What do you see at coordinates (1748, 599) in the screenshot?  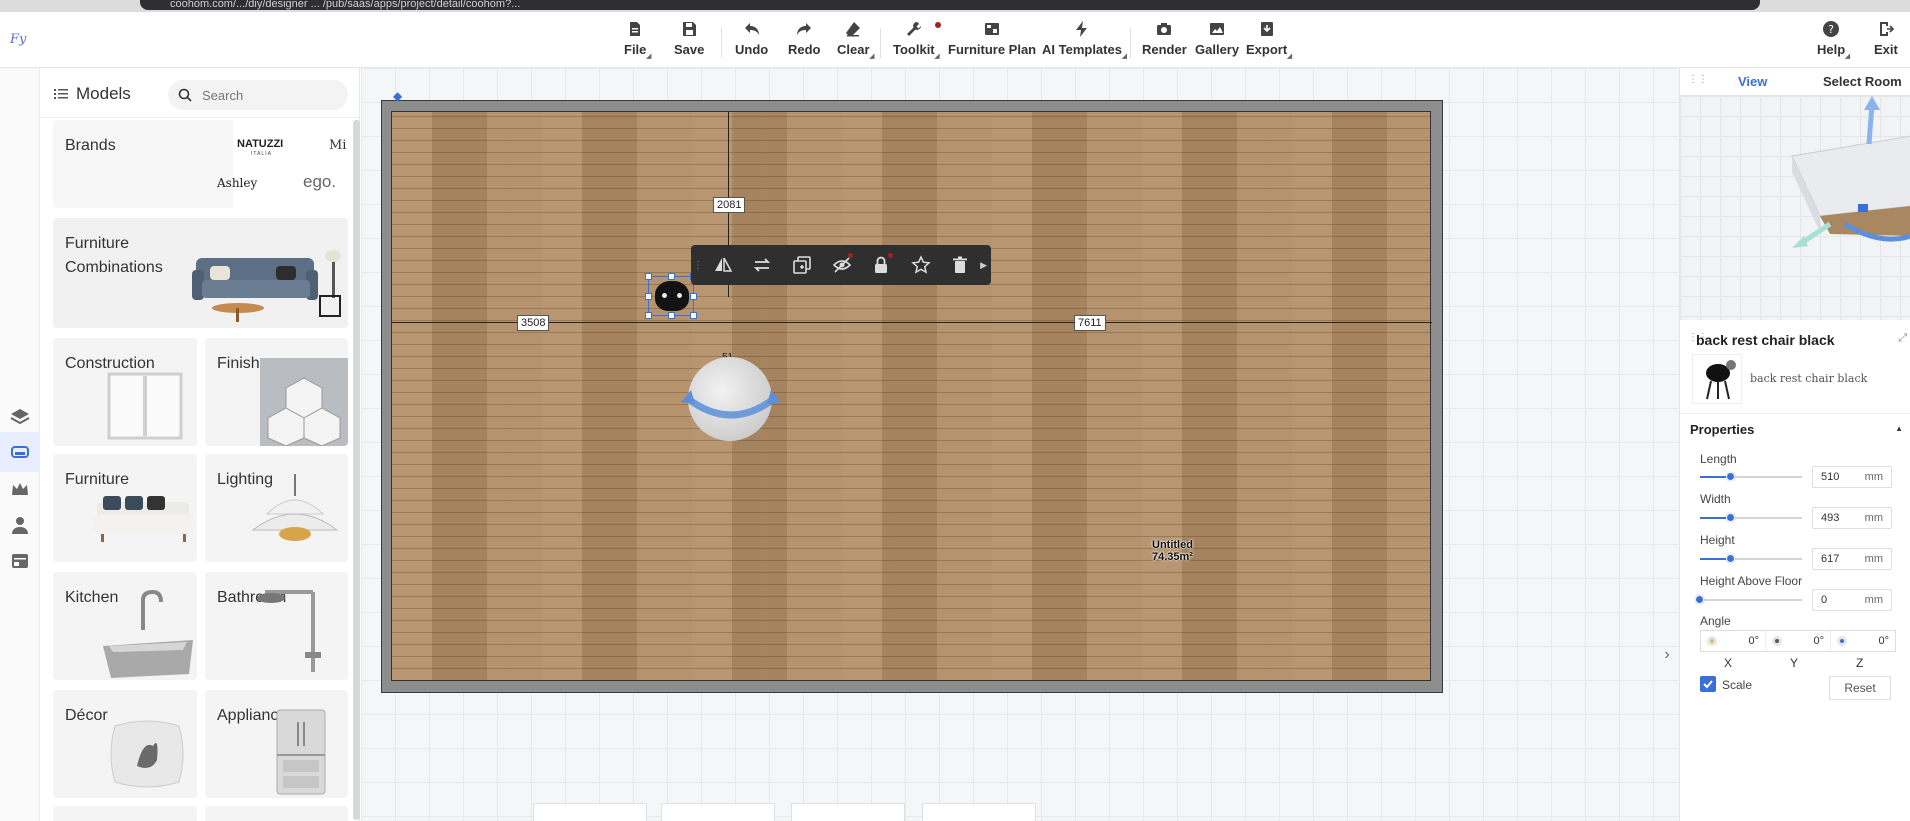 I see `height-above-floor-slider` at bounding box center [1748, 599].